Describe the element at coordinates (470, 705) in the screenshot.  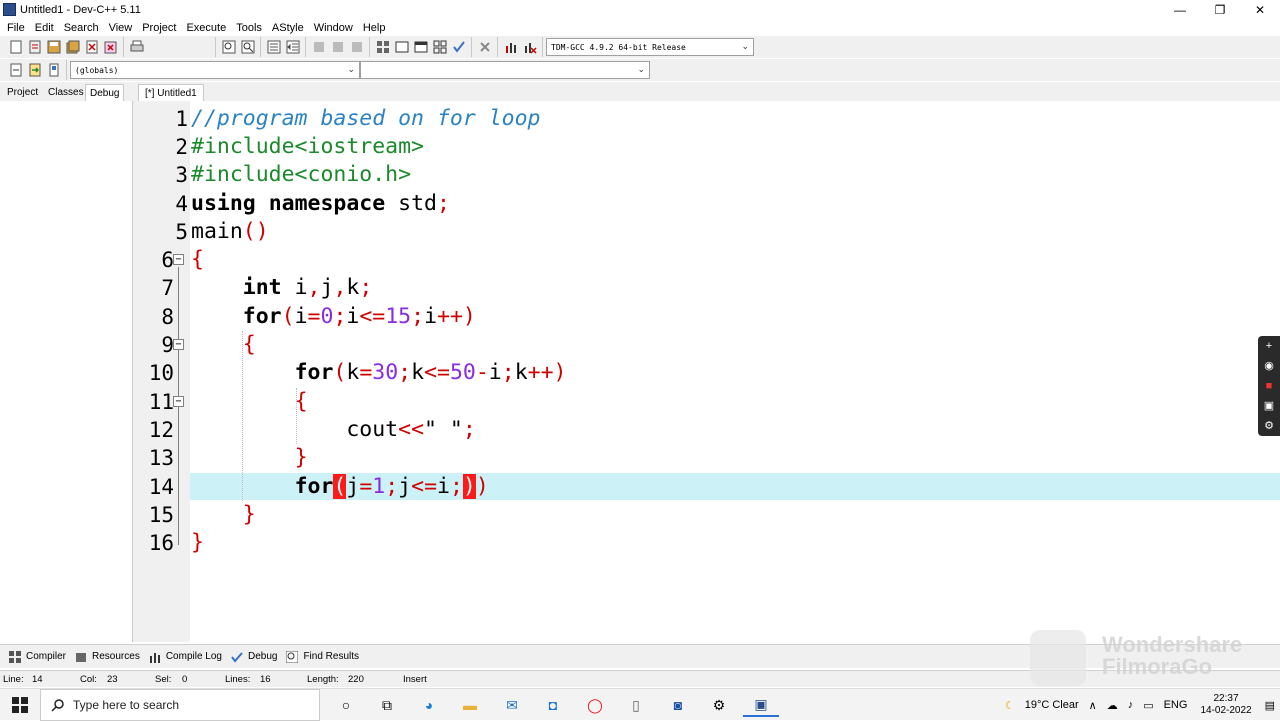
I see `file-explorer-icon: ▬` at that location.